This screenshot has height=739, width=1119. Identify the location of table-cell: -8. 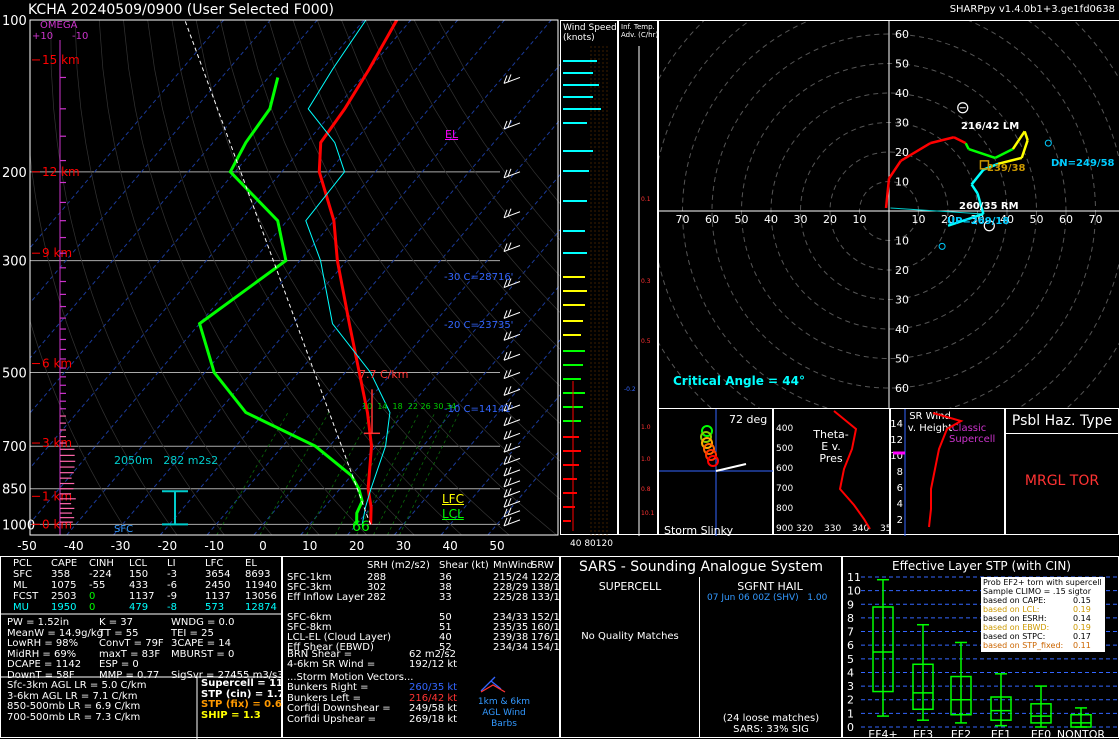
(172, 608).